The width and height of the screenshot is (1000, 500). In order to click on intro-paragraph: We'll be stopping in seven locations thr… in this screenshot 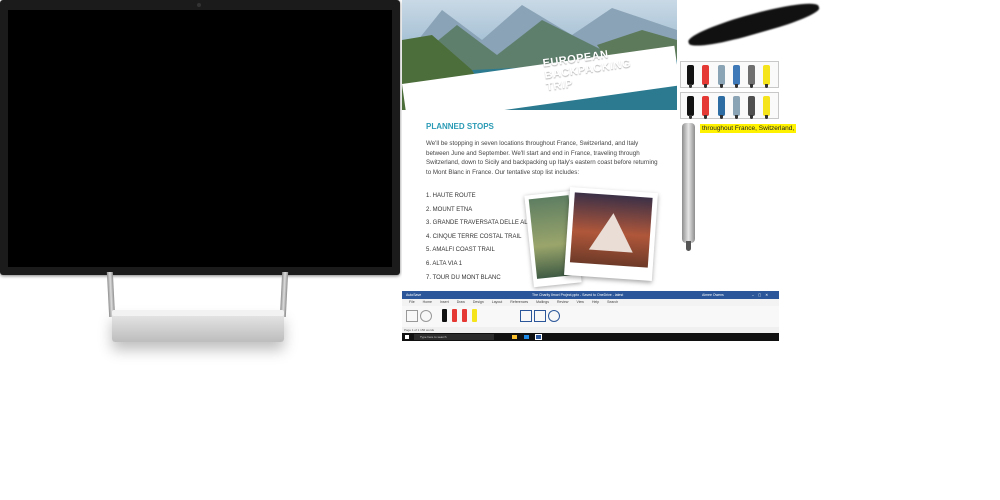, I will do `click(542, 158)`.